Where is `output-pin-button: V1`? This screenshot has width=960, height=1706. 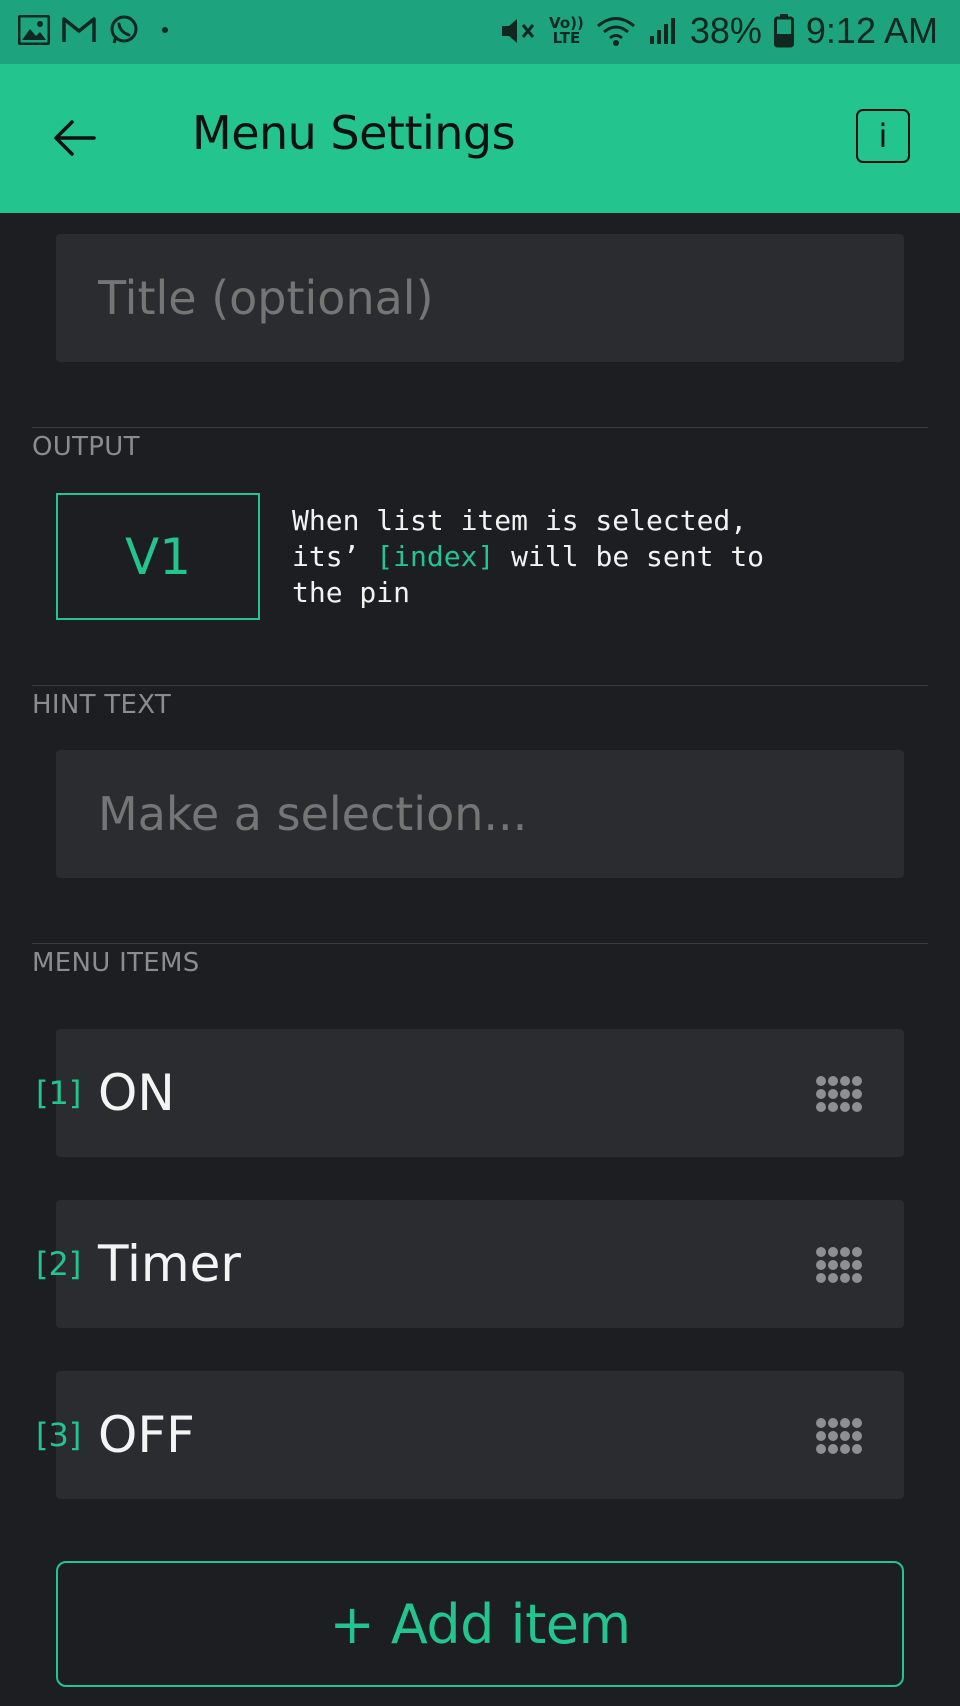
output-pin-button: V1 is located at coordinates (158, 556).